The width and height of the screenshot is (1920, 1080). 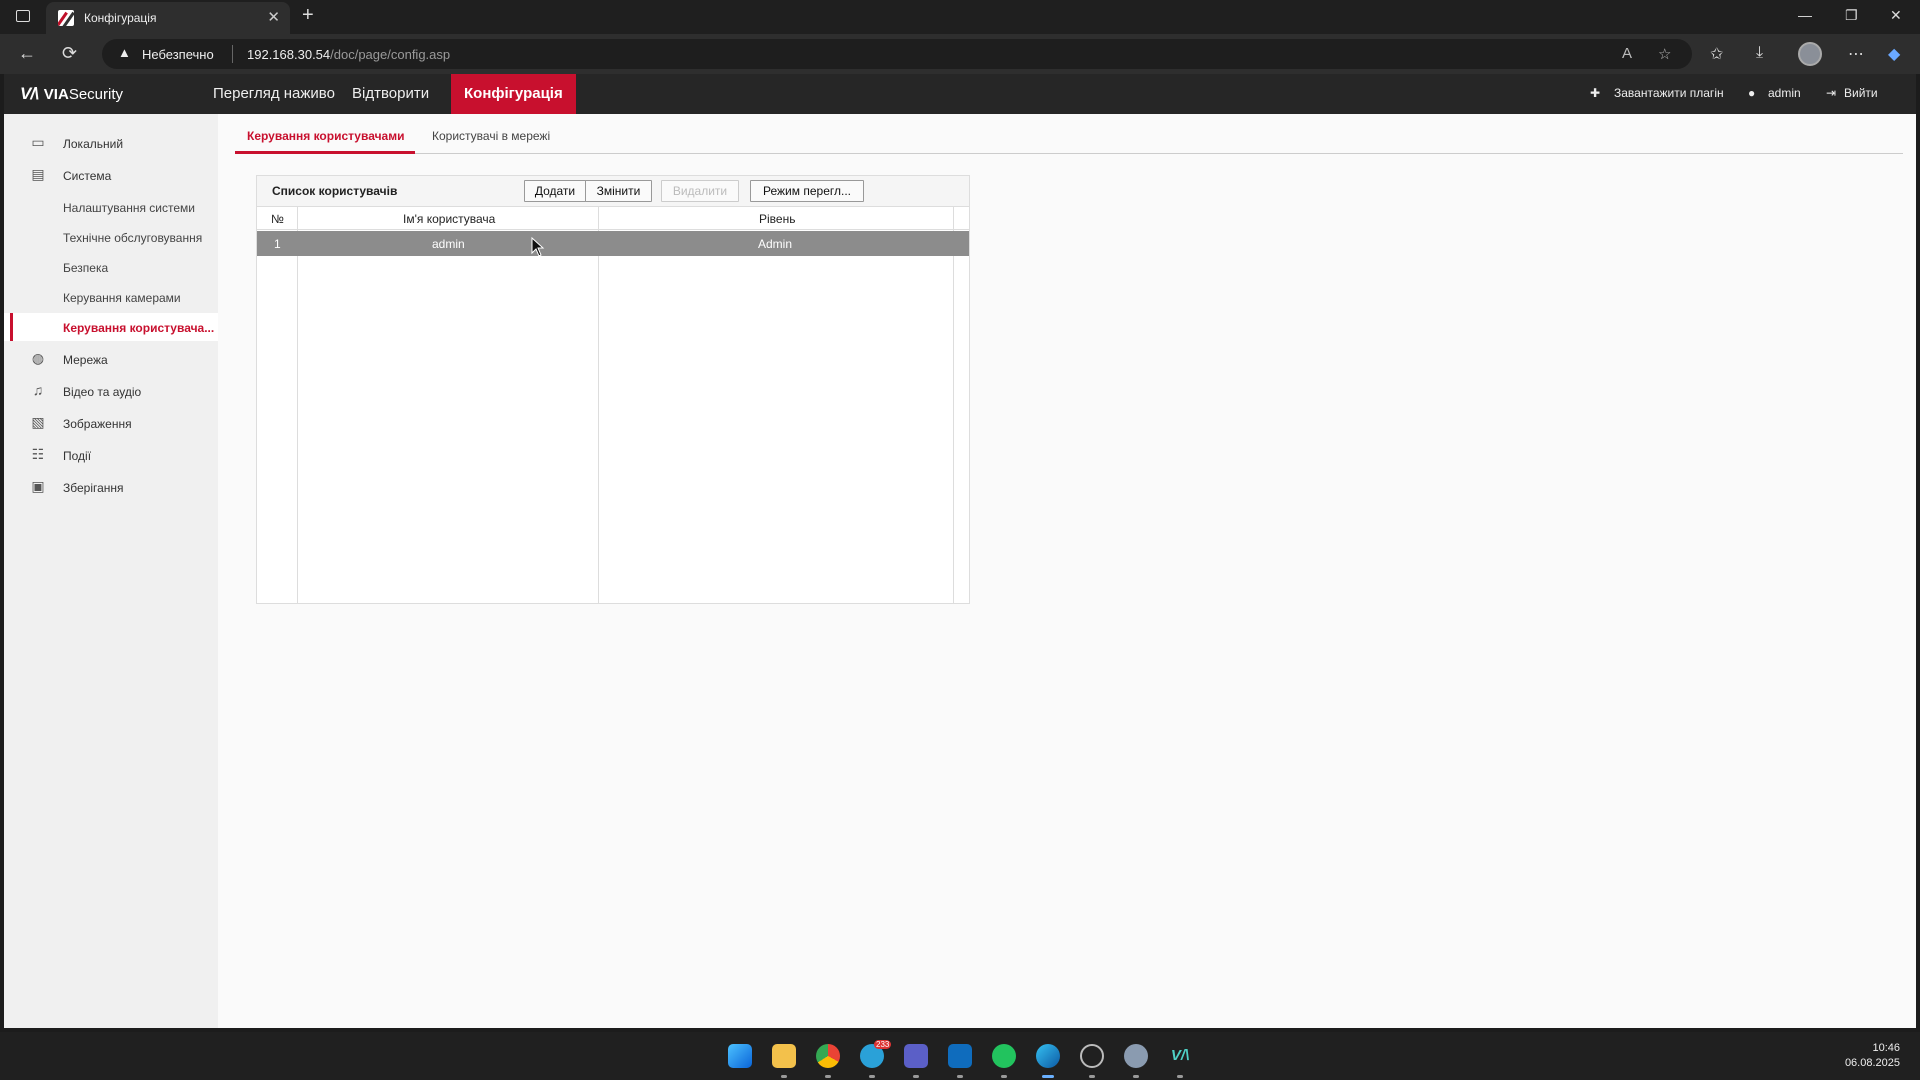 I want to click on sidebar-item-label: Зберігання, so click(x=93, y=488).